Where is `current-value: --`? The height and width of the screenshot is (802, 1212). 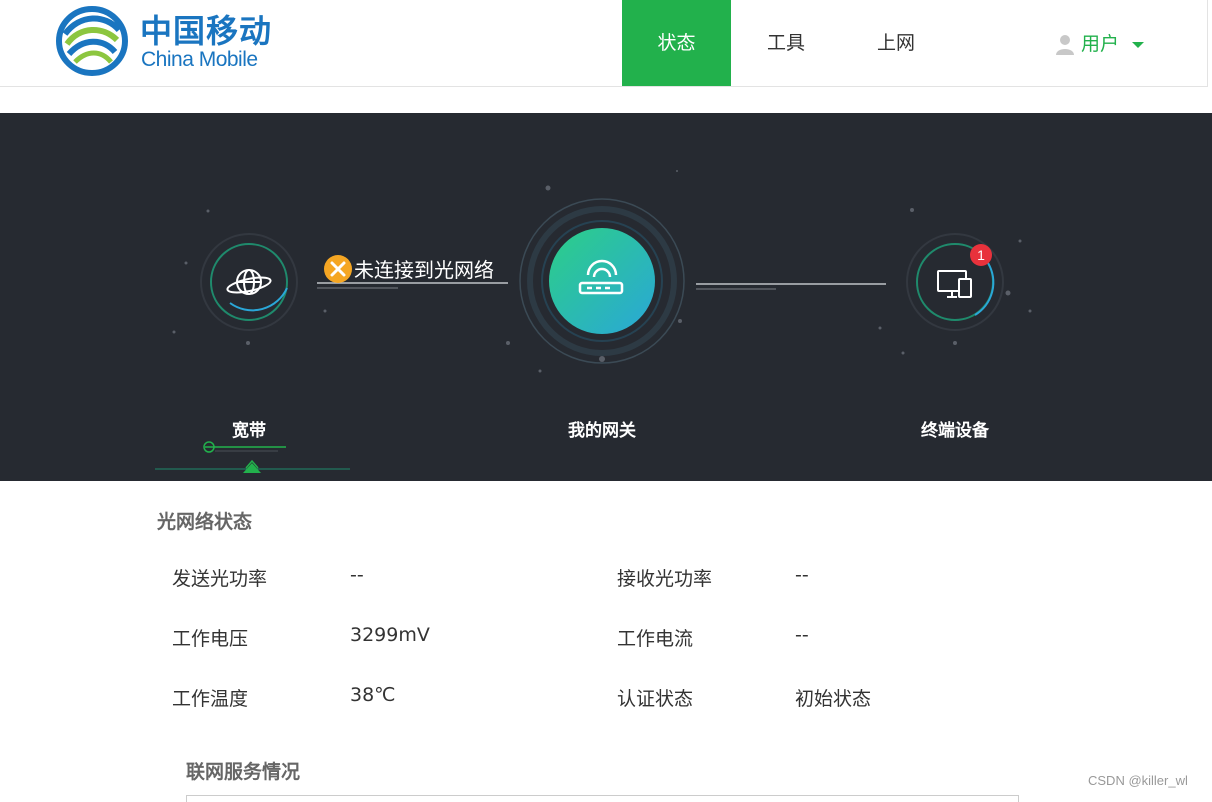
current-value: -- is located at coordinates (802, 635).